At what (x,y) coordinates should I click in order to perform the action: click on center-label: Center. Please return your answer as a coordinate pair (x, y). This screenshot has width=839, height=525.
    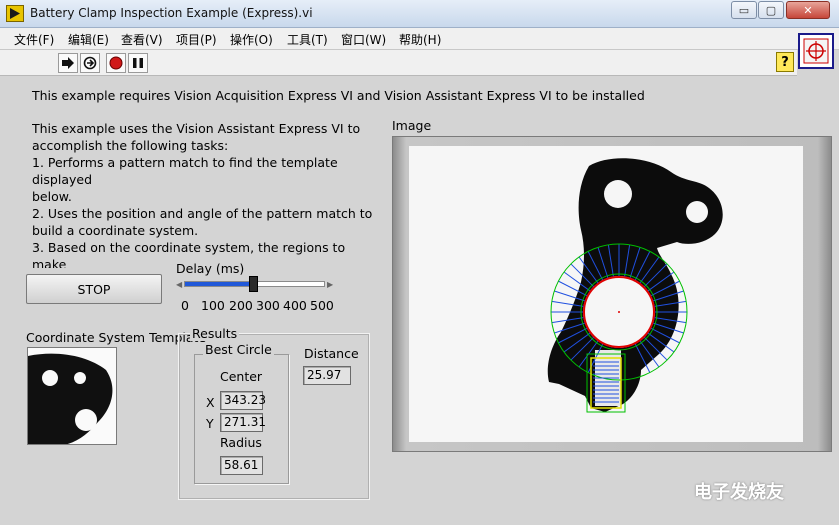
    Looking at the image, I should click on (241, 376).